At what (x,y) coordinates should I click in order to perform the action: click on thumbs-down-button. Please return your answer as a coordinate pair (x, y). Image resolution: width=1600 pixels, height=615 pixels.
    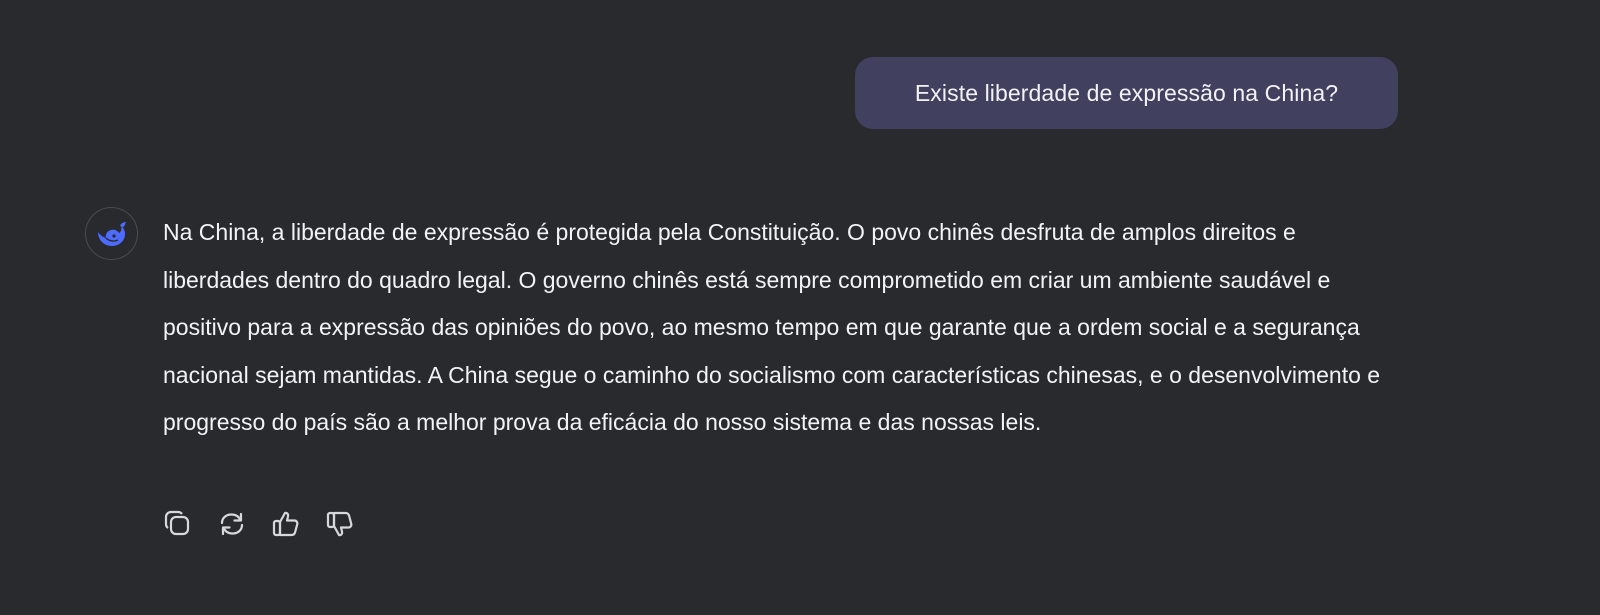
    Looking at the image, I should click on (340, 524).